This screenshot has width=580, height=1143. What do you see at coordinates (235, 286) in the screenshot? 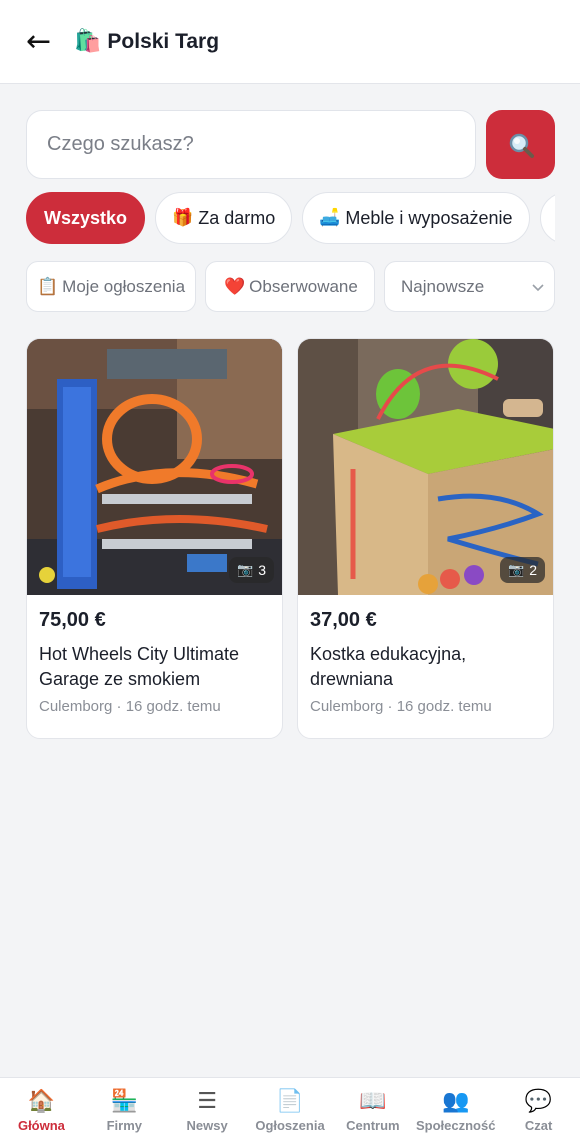
I see `heart-icon: ❤️` at bounding box center [235, 286].